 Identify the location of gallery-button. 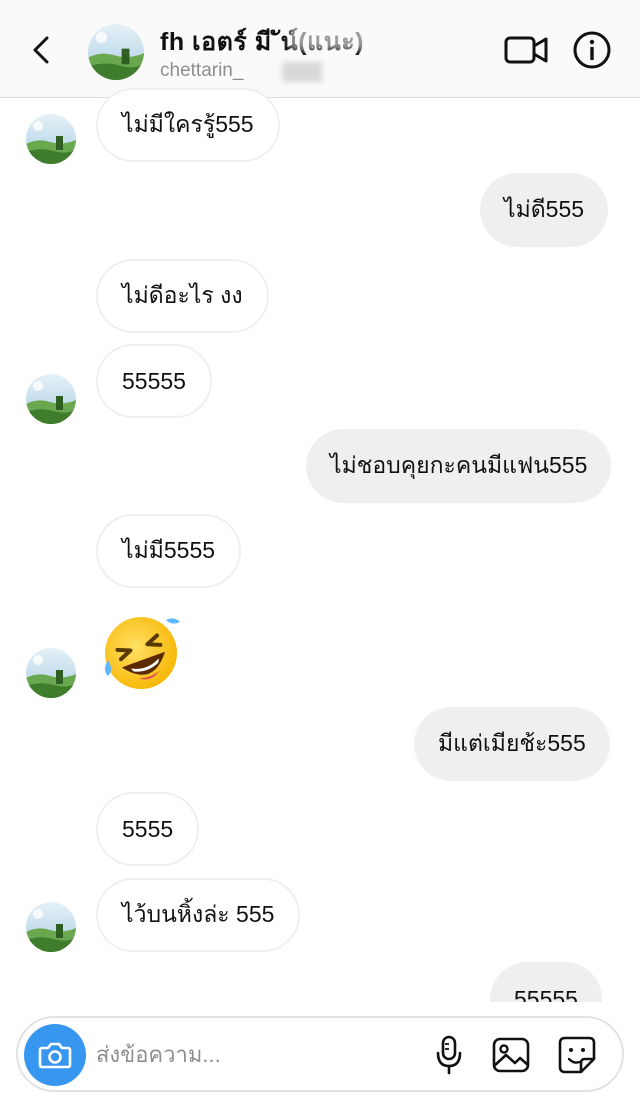
(511, 1055).